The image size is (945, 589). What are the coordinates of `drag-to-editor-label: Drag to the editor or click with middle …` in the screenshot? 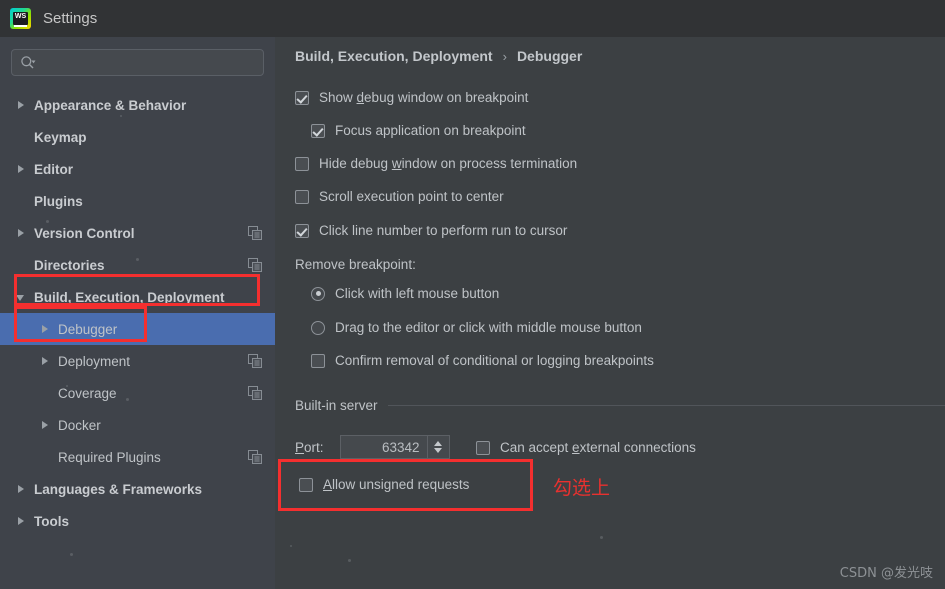 It's located at (488, 327).